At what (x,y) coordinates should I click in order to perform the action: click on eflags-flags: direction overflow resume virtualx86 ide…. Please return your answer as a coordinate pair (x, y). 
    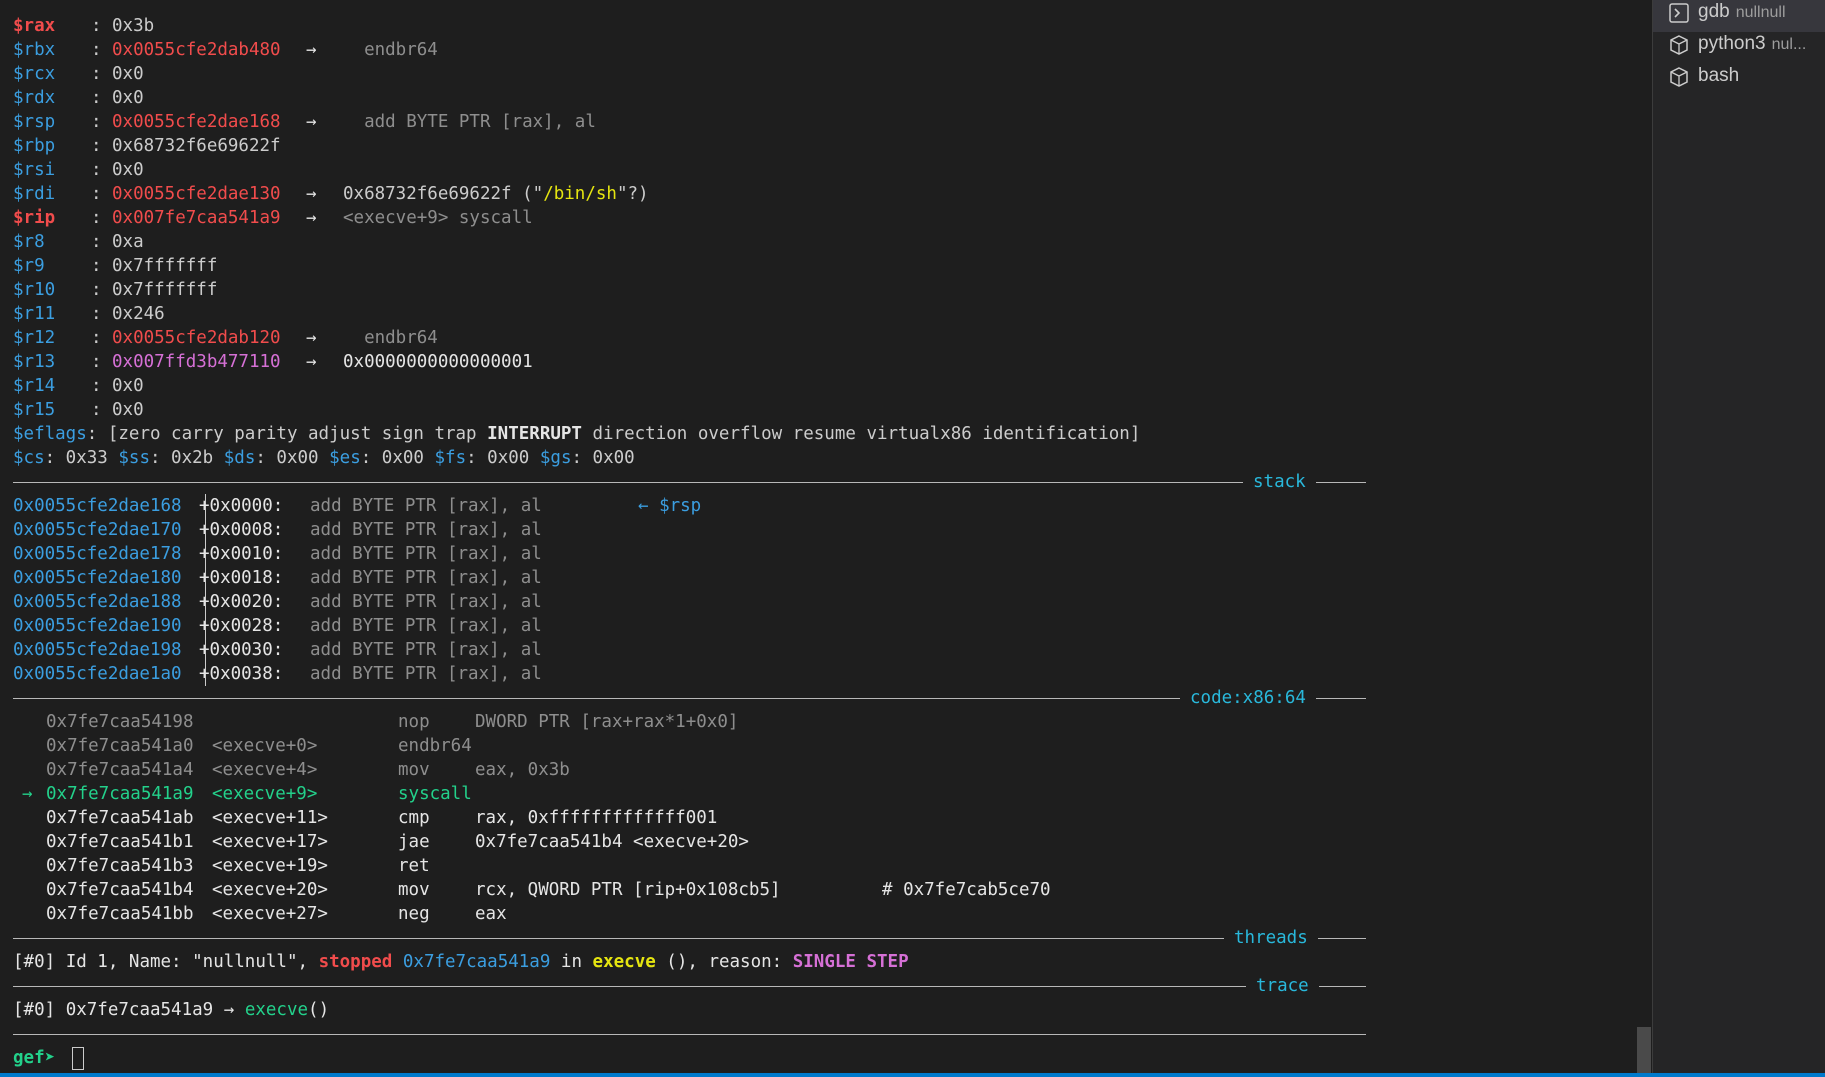
    Looking at the image, I should click on (861, 434).